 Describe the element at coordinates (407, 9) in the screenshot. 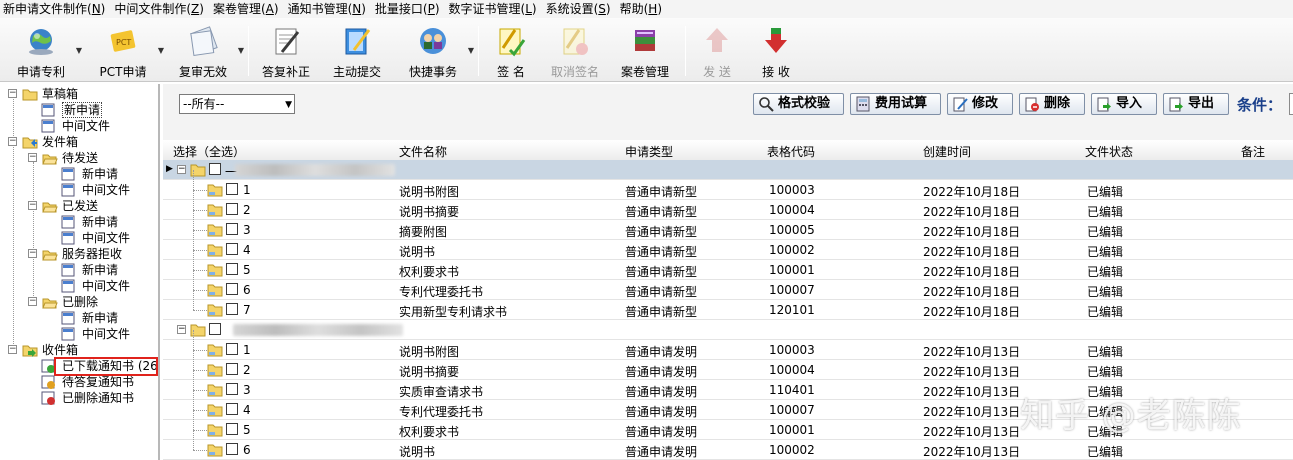

I see `menu-batch-interface: 批量接口(P)` at that location.